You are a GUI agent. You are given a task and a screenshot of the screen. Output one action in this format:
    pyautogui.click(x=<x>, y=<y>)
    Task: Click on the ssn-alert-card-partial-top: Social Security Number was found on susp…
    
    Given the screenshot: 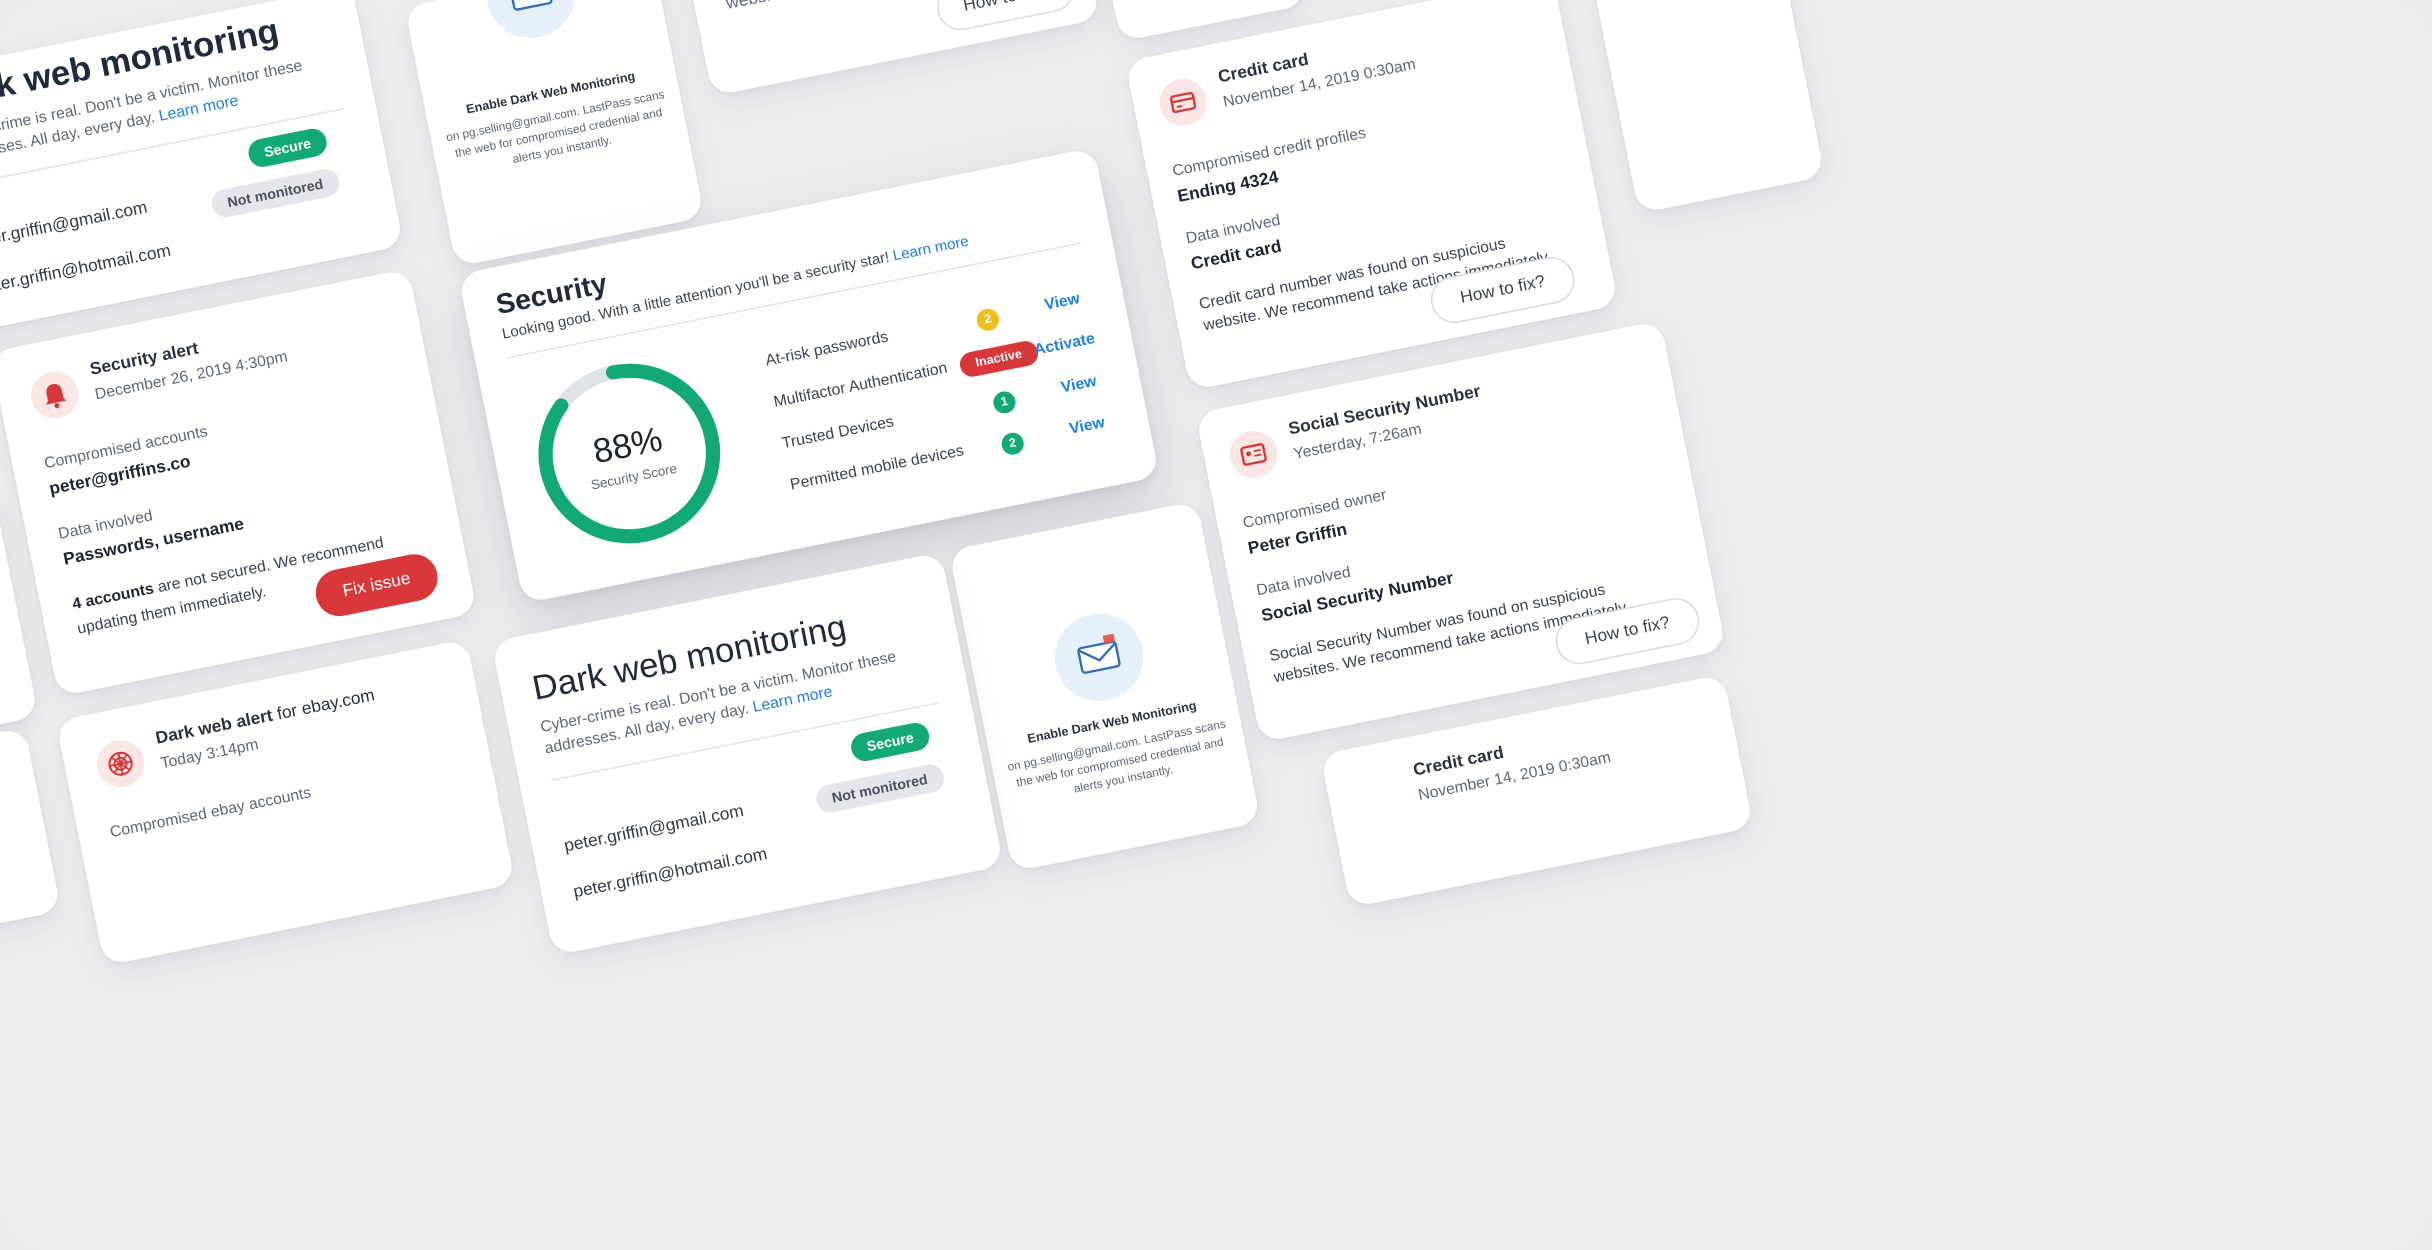 What is the action you would take?
    pyautogui.click(x=888, y=48)
    